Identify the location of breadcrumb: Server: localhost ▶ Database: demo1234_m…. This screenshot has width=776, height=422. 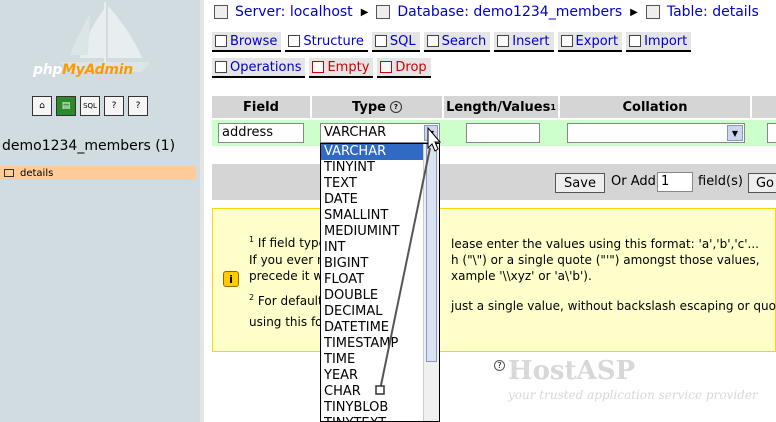
(486, 12).